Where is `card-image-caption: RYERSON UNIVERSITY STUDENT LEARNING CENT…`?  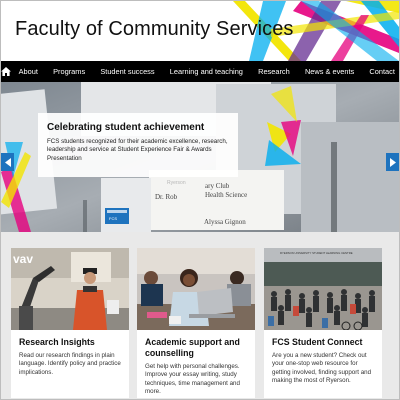
card-image-caption: RYERSON UNIVERSITY STUDENT LEARNING CENT… is located at coordinates (316, 253).